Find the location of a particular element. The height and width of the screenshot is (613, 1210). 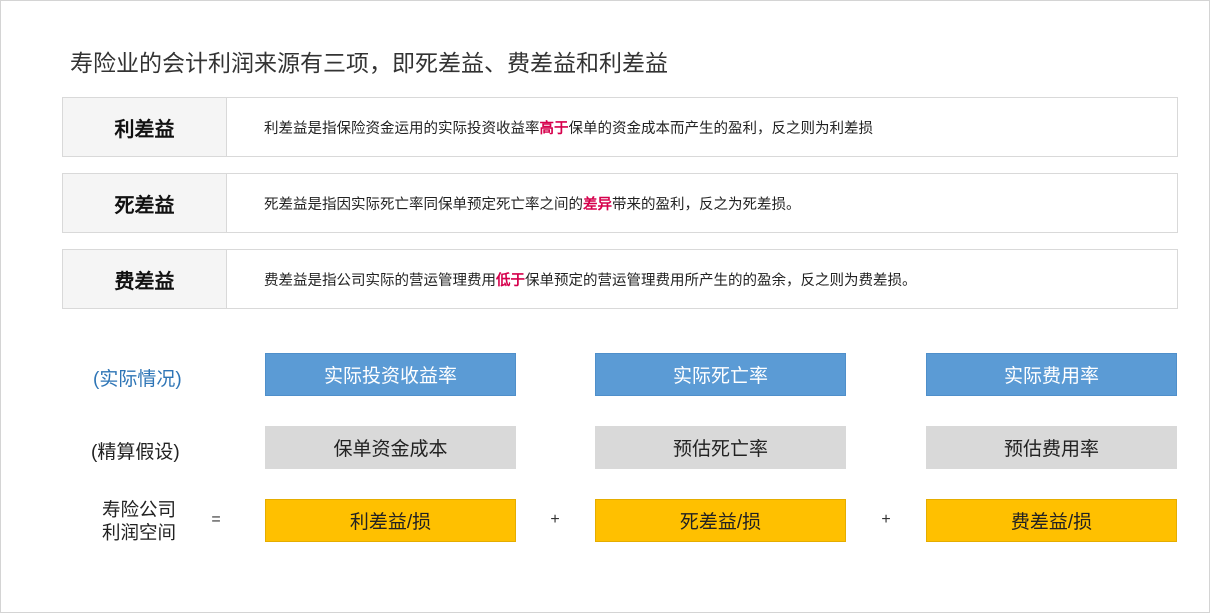

policy-capital-cost-box: 保单资金成本 is located at coordinates (390, 447).